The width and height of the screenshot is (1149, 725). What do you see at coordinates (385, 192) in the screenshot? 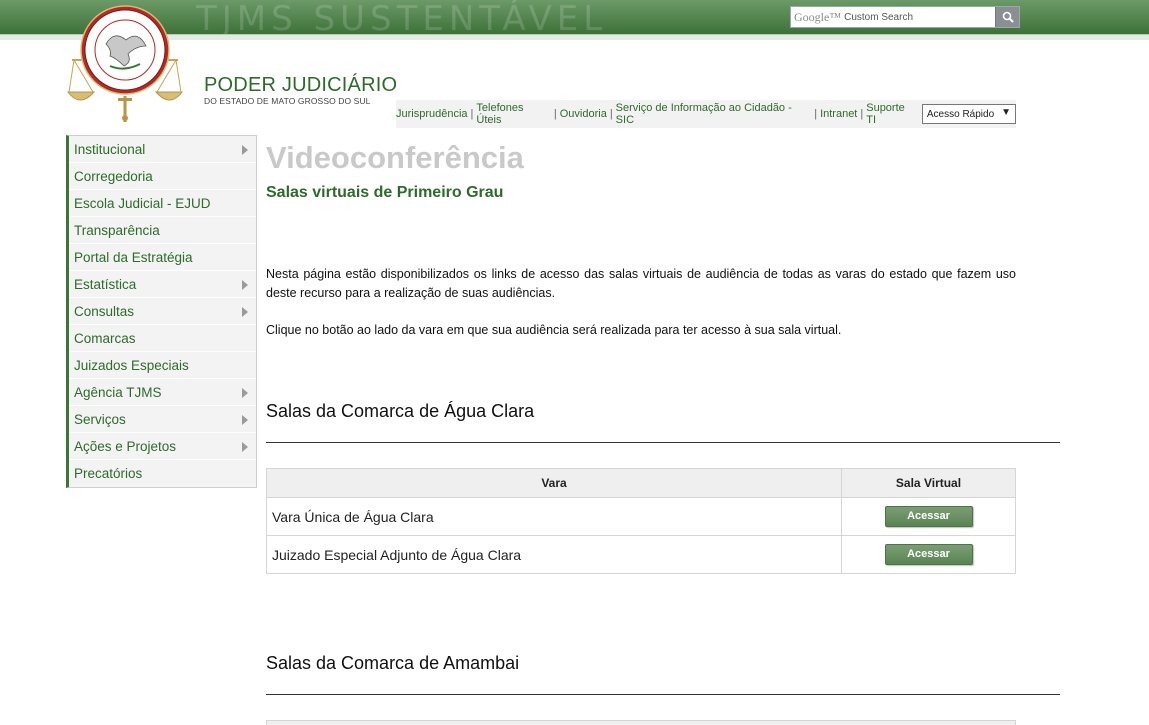
I see `page-subtitle: Salas virtuais de Primeiro Grau` at bounding box center [385, 192].